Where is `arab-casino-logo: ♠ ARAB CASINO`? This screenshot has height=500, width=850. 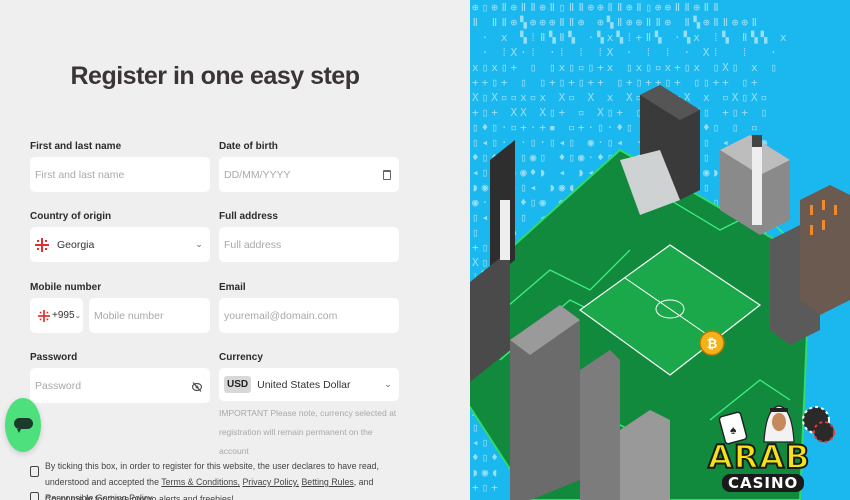
arab-casino-logo: ♠ ARAB CASINO is located at coordinates (776, 450).